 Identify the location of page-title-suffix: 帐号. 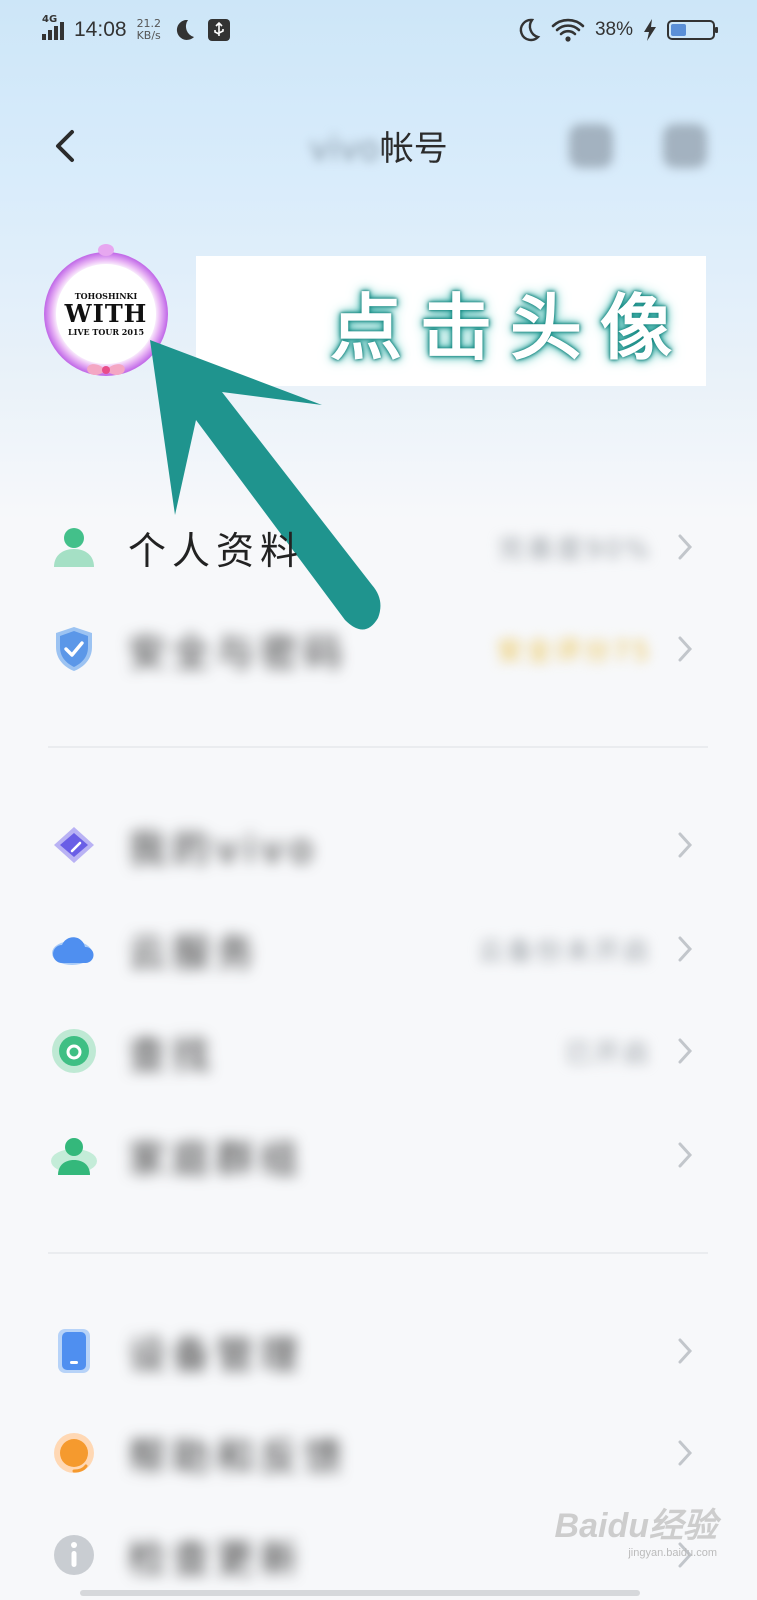
(413, 148).